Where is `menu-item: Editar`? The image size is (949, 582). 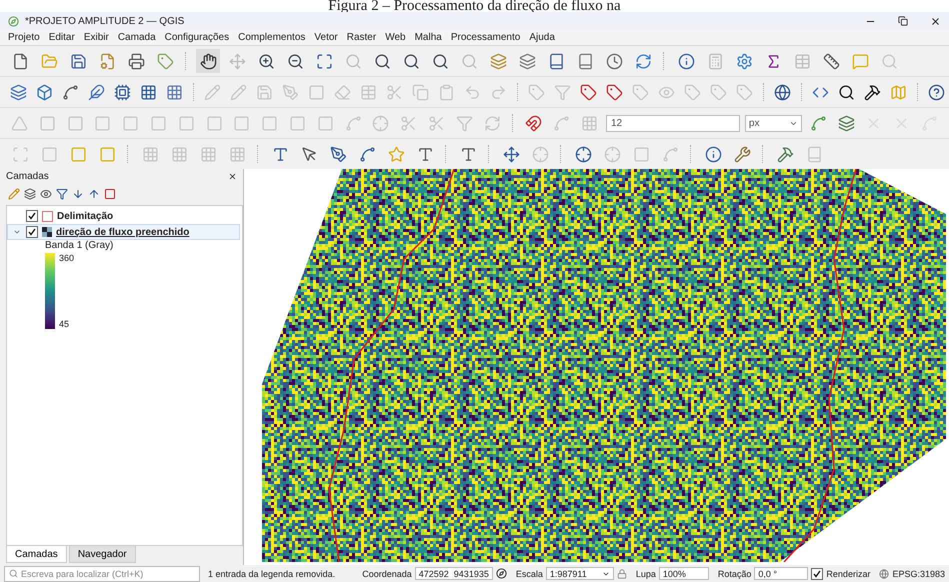
menu-item: Editar is located at coordinates (61, 37).